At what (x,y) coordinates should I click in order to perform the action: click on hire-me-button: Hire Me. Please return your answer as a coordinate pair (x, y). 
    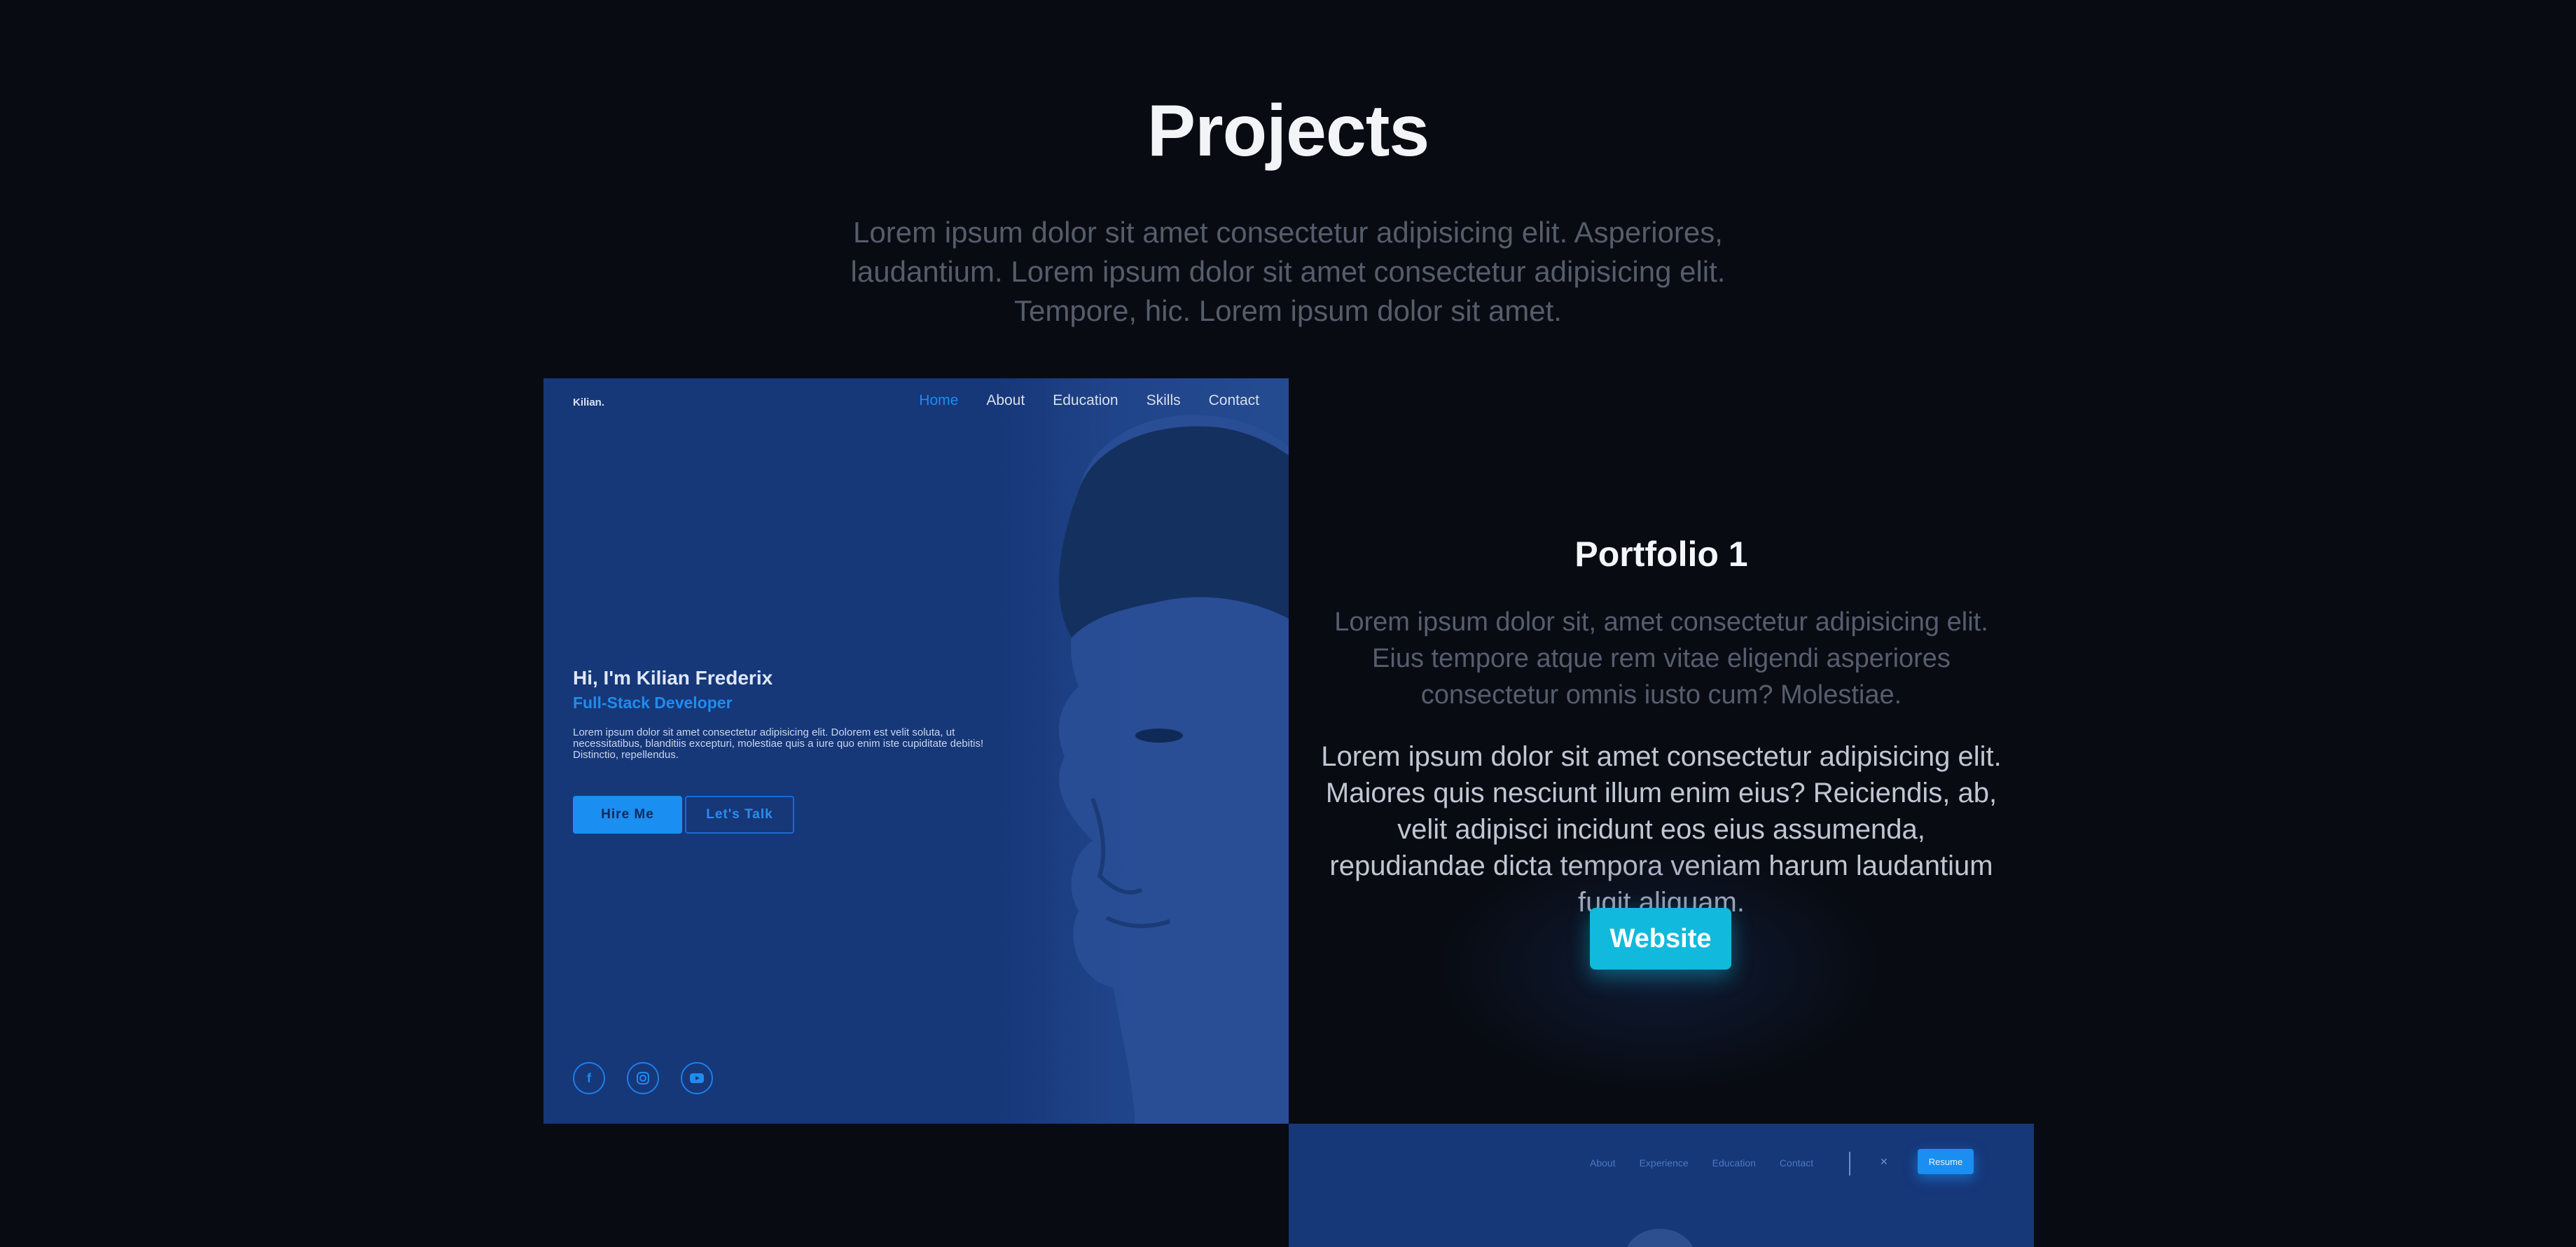
    Looking at the image, I should click on (627, 815).